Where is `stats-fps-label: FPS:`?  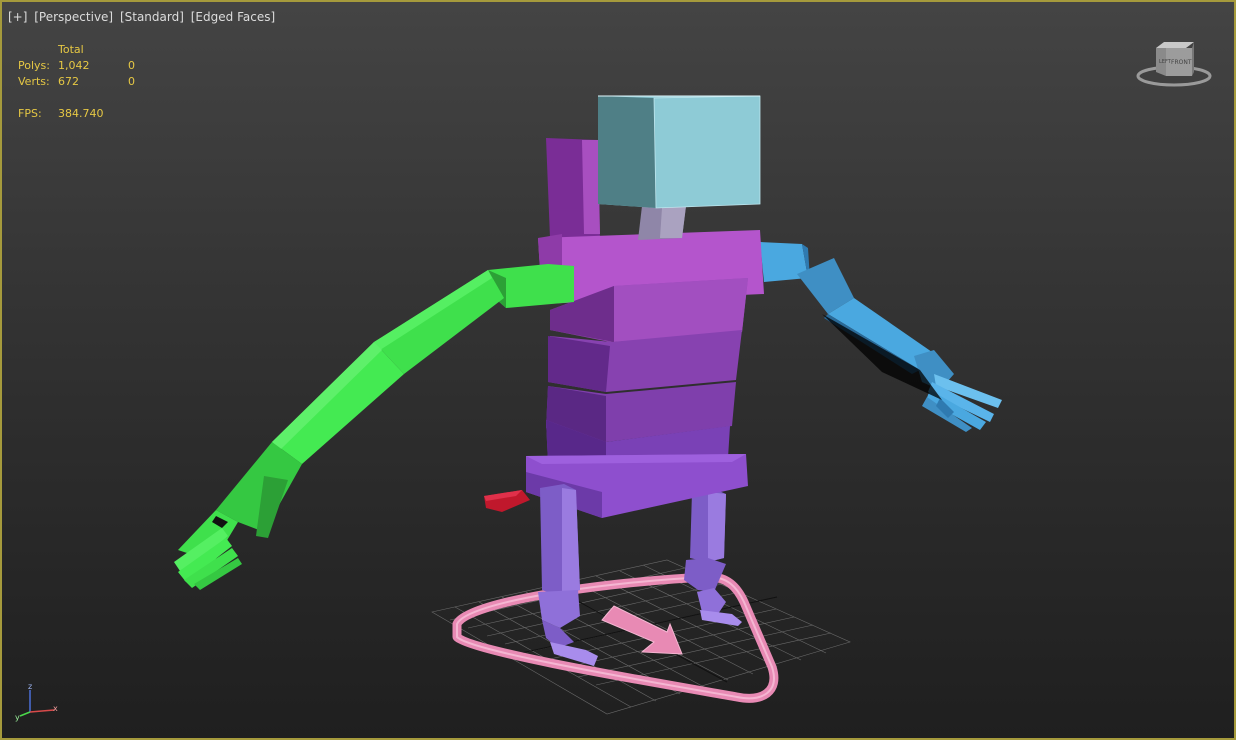
stats-fps-label: FPS: is located at coordinates (30, 113).